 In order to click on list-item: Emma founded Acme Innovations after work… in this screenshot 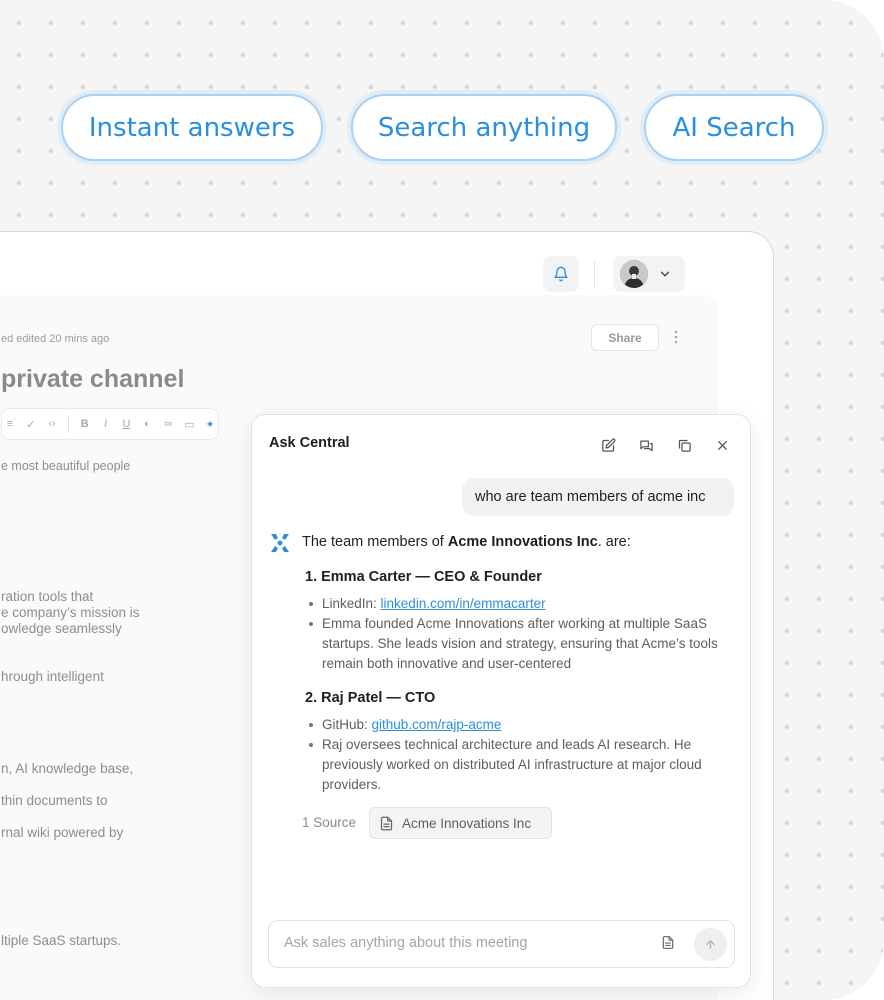, I will do `click(522, 644)`.